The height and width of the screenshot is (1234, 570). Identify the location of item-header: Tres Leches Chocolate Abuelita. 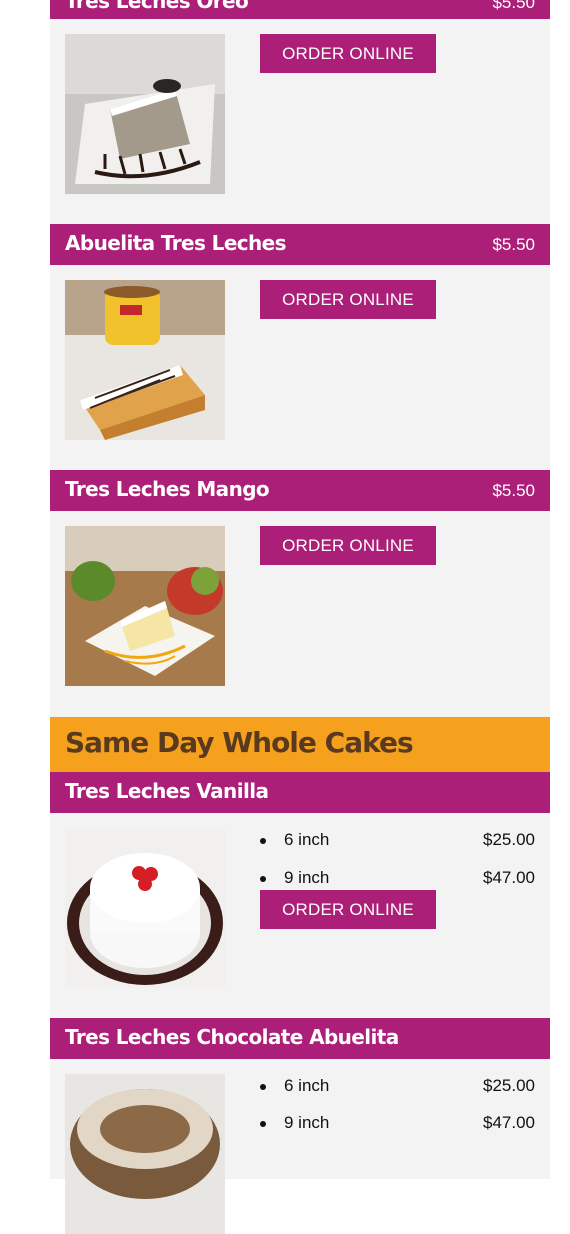
(300, 1038).